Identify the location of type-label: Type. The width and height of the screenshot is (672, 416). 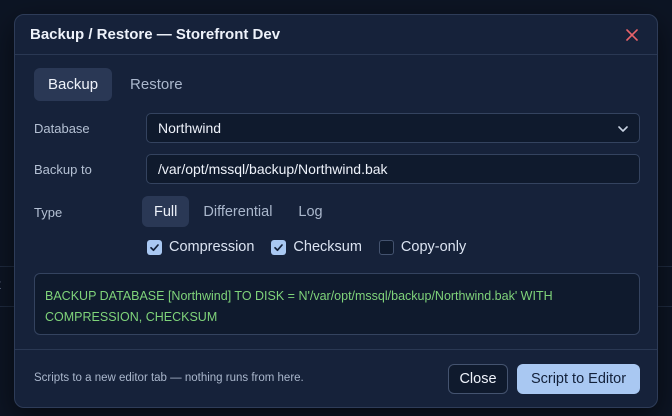
(48, 212).